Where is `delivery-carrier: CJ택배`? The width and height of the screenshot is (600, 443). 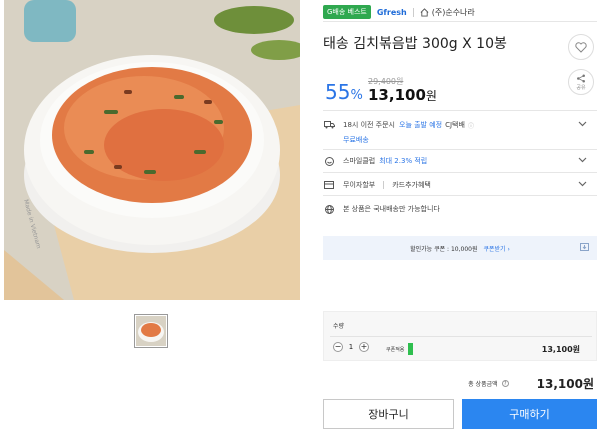 delivery-carrier: CJ택배 is located at coordinates (455, 125).